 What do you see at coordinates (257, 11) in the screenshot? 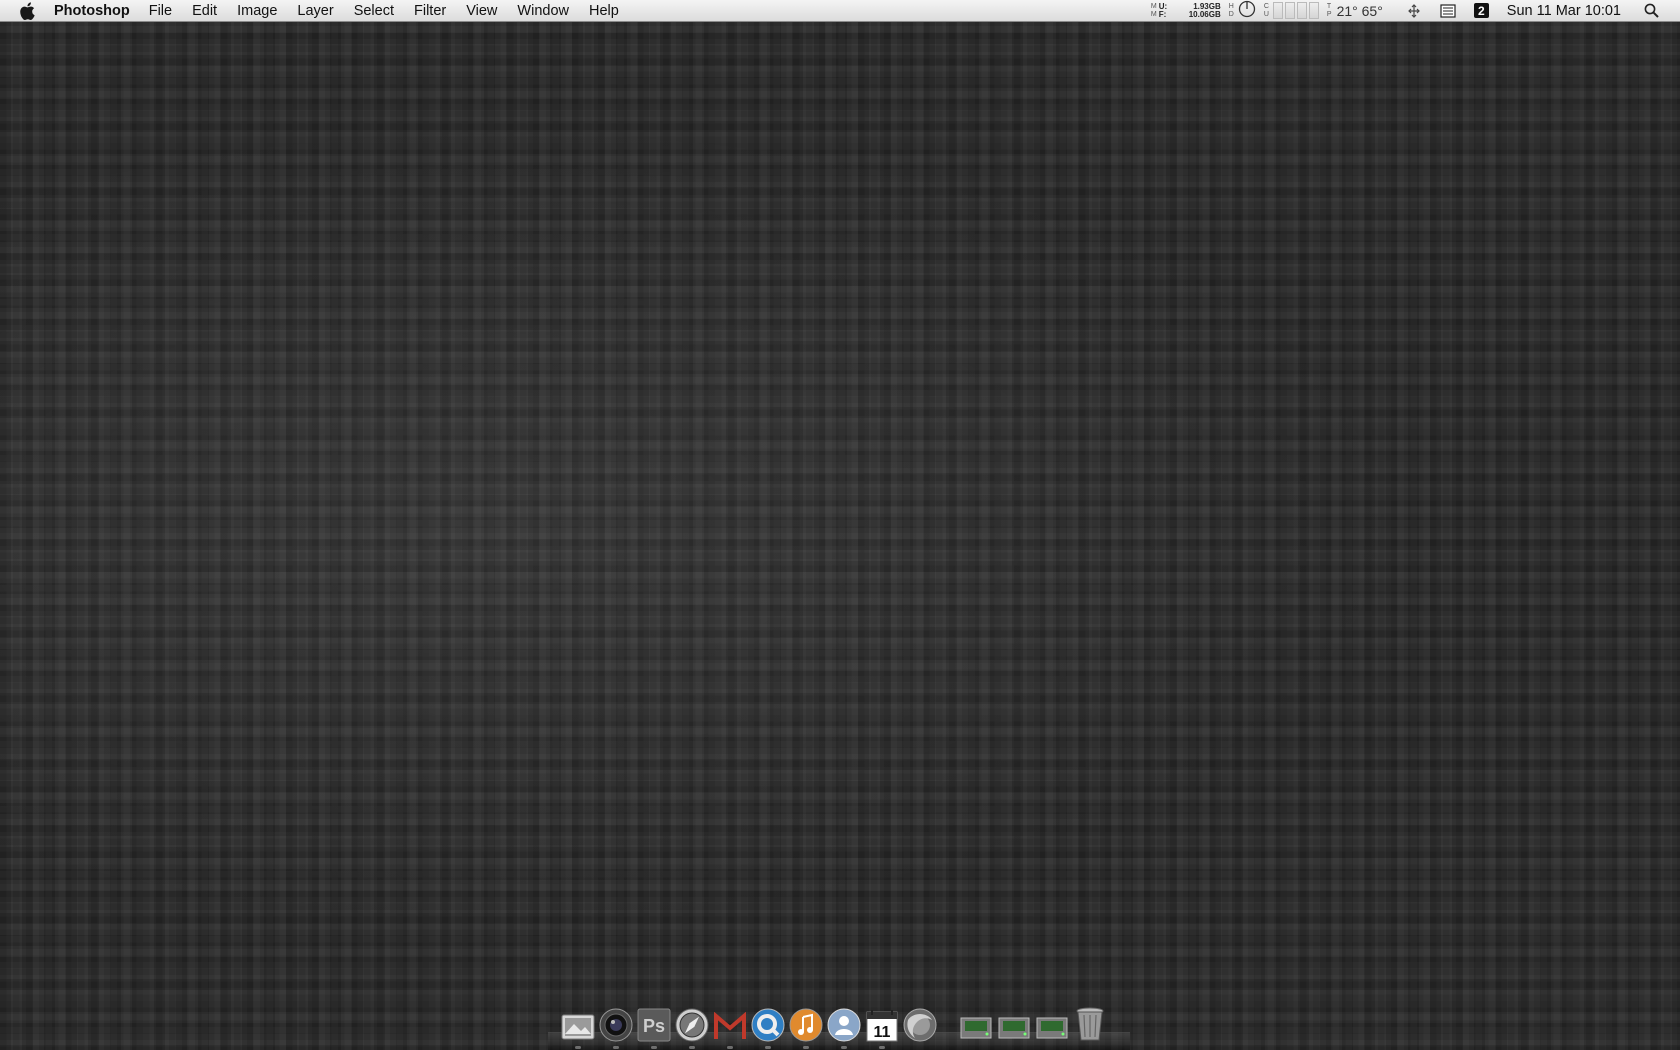
I see `menu-image: Image` at bounding box center [257, 11].